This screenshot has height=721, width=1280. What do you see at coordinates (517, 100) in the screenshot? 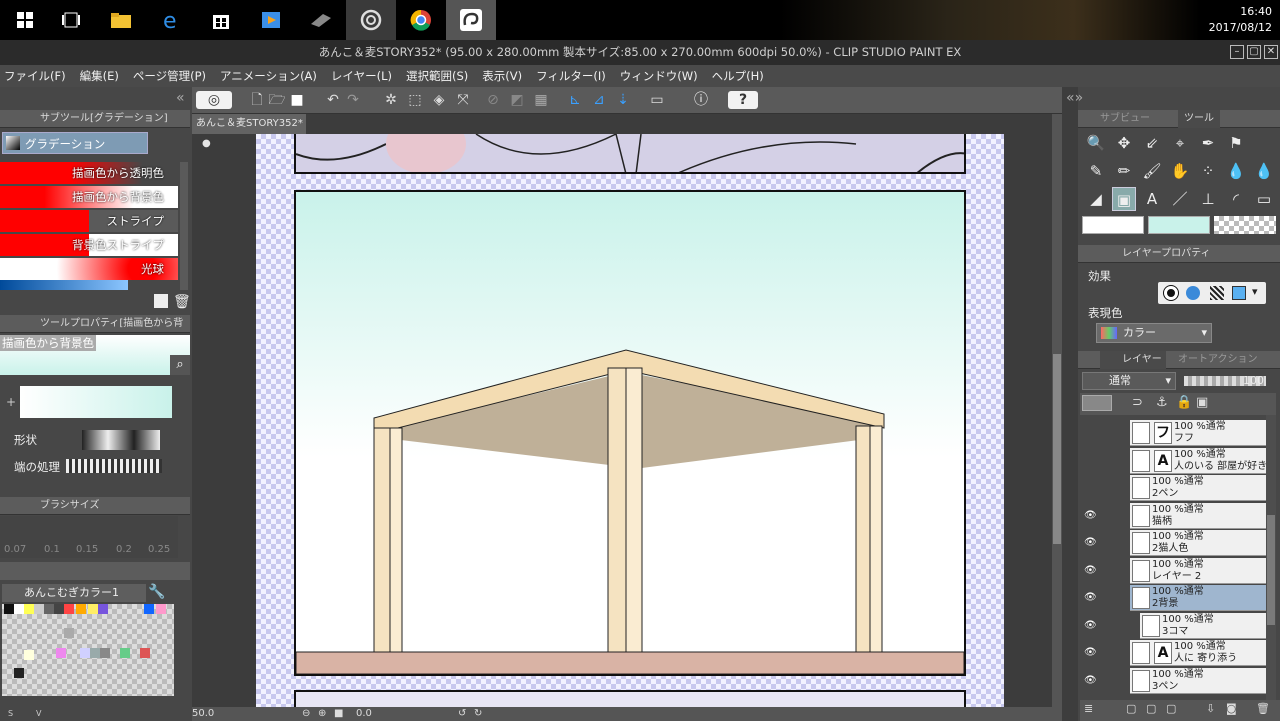
I see `invert-selection-icon: ◩` at bounding box center [517, 100].